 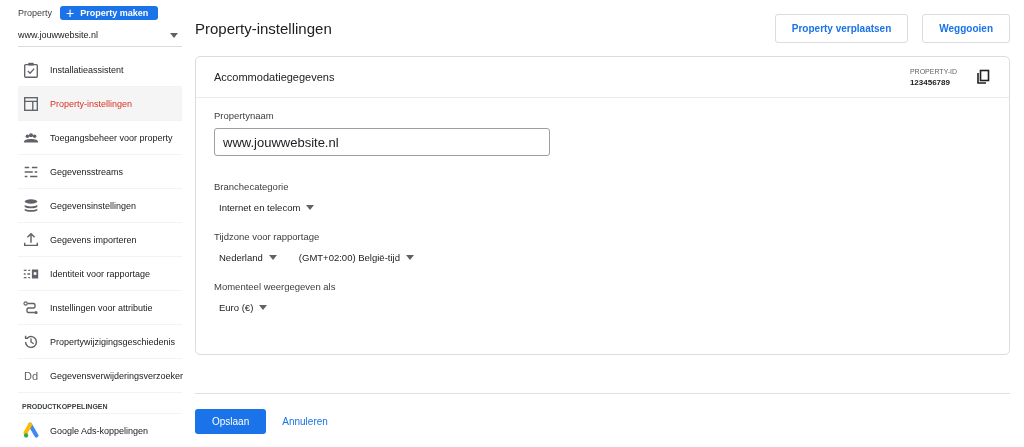 I want to click on dropdown: Nederland, so click(x=248, y=257).